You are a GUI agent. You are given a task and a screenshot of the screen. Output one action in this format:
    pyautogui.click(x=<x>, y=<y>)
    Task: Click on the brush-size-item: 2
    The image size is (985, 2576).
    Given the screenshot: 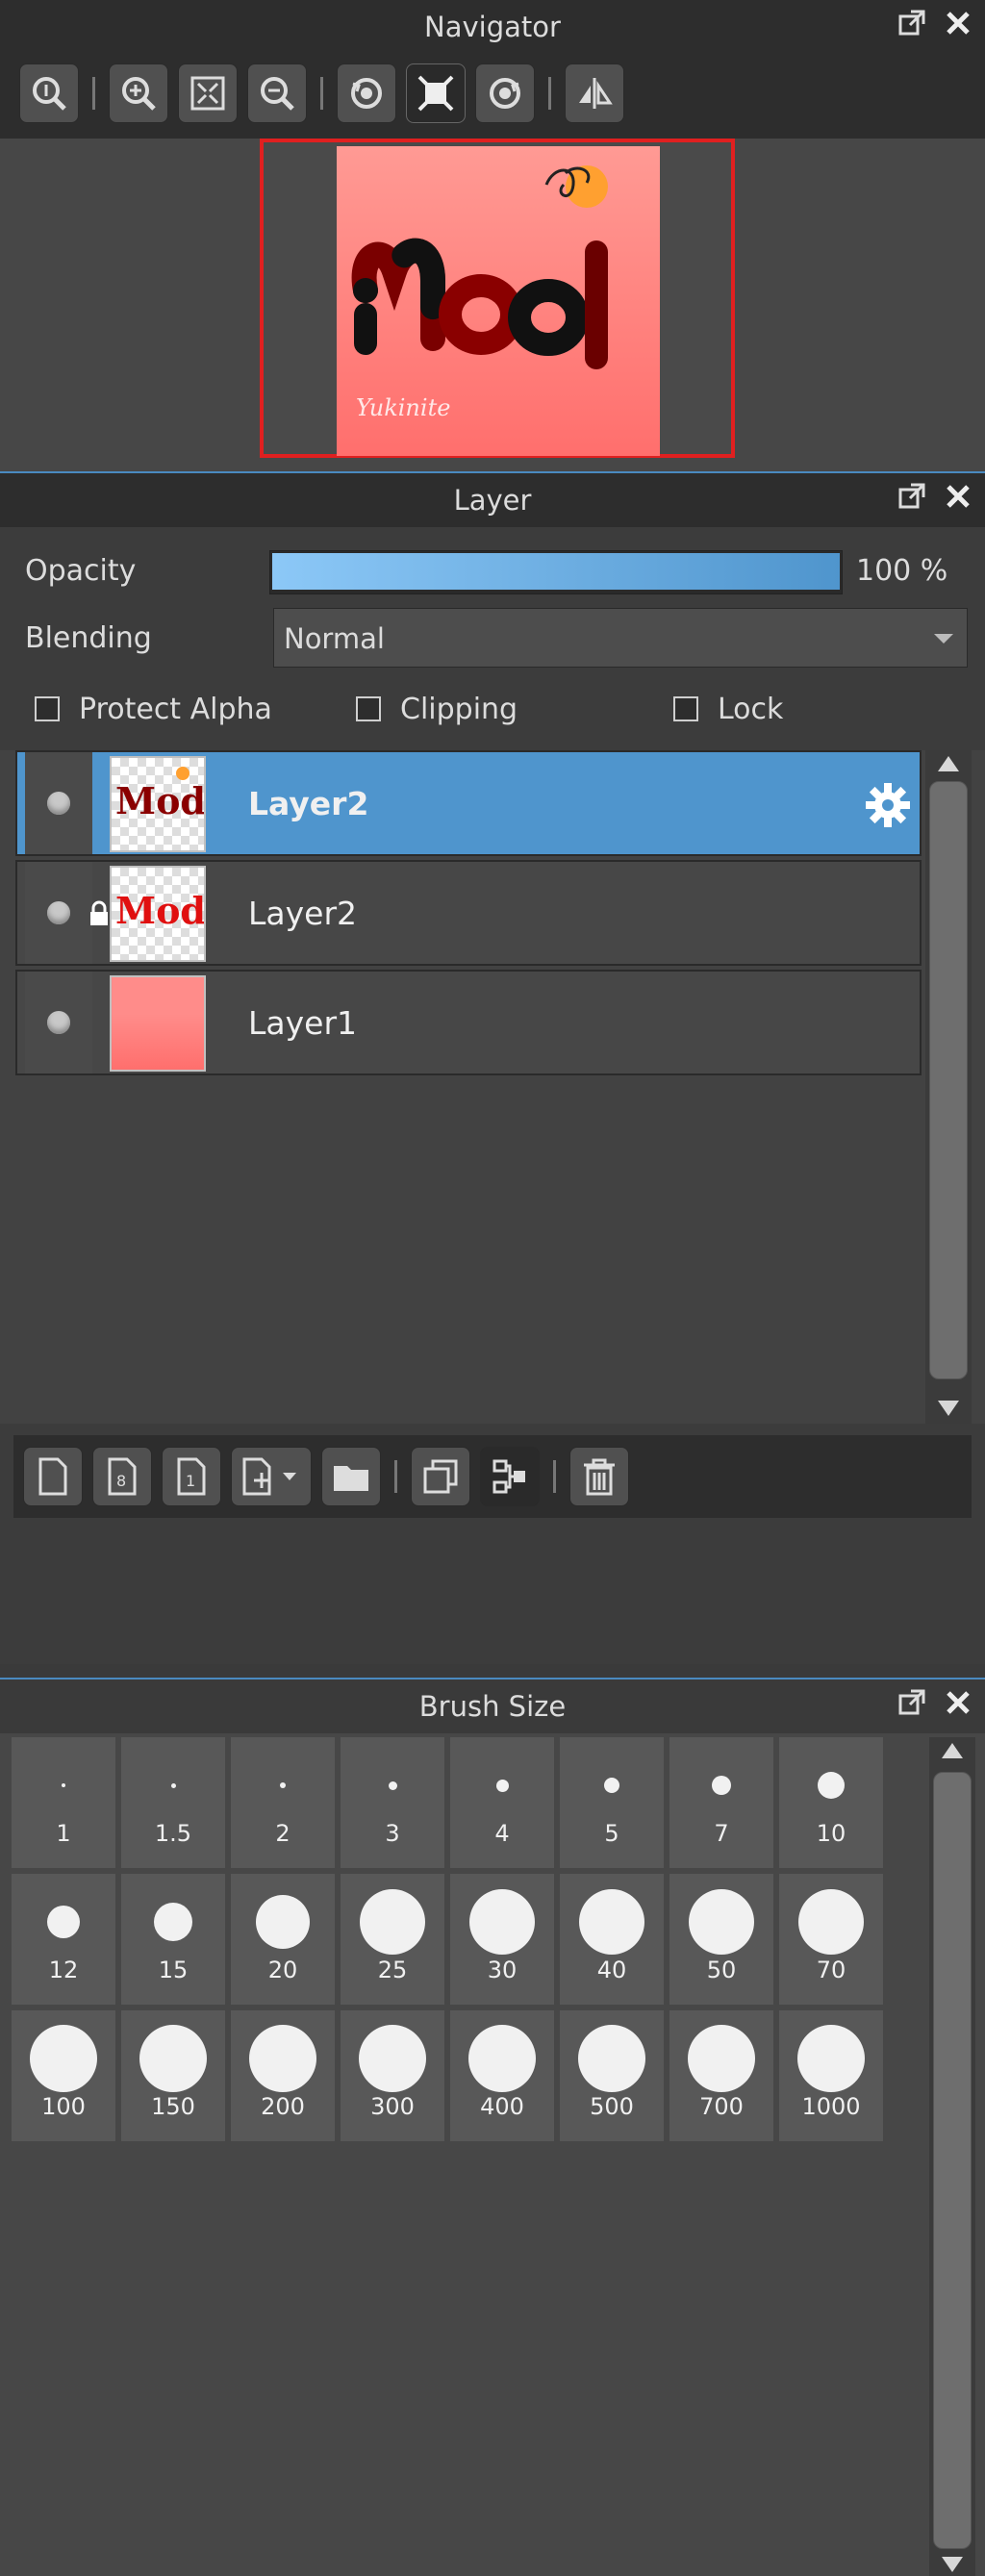 What is the action you would take?
    pyautogui.click(x=283, y=1803)
    